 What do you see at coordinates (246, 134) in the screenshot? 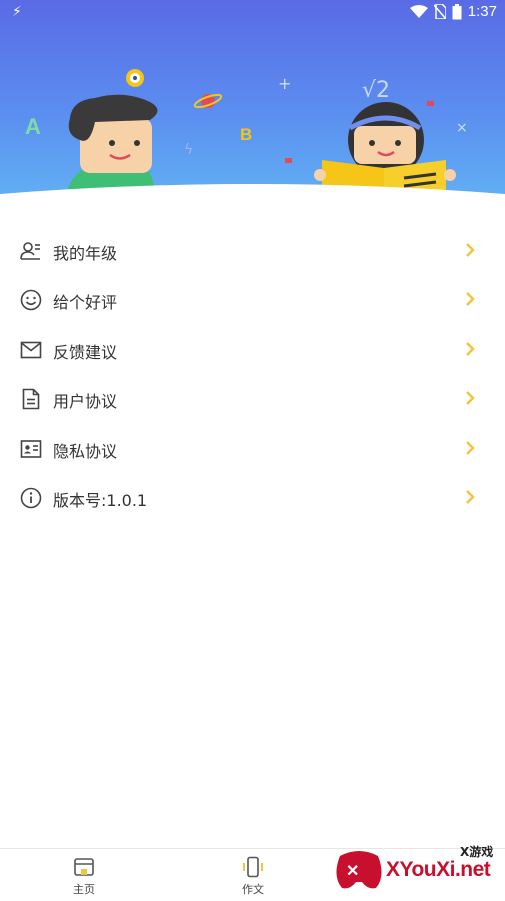
I see `svg-text: B` at bounding box center [246, 134].